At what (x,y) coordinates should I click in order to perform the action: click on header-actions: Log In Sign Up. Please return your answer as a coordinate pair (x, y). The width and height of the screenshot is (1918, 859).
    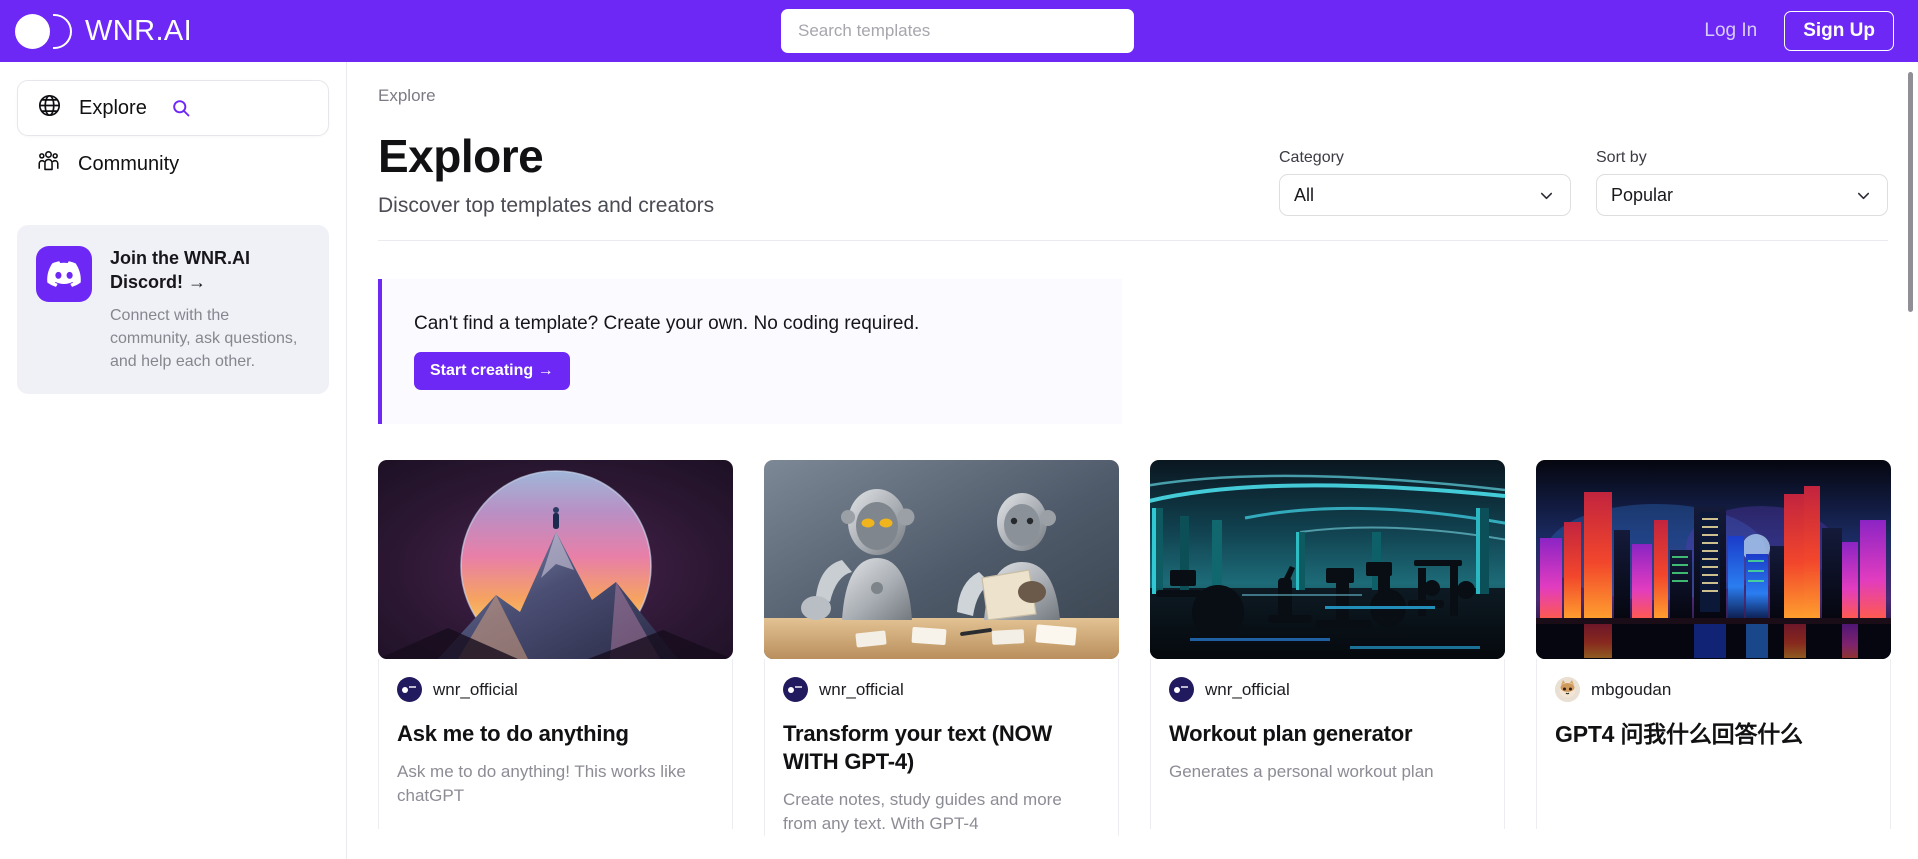
    Looking at the image, I should click on (1799, 31).